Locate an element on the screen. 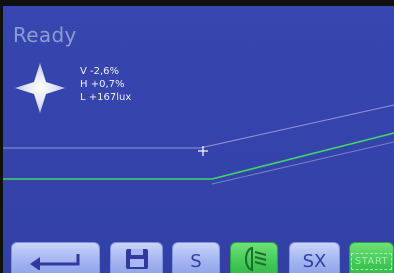 The width and height of the screenshot is (394, 273). start-label: START is located at coordinates (371, 261).